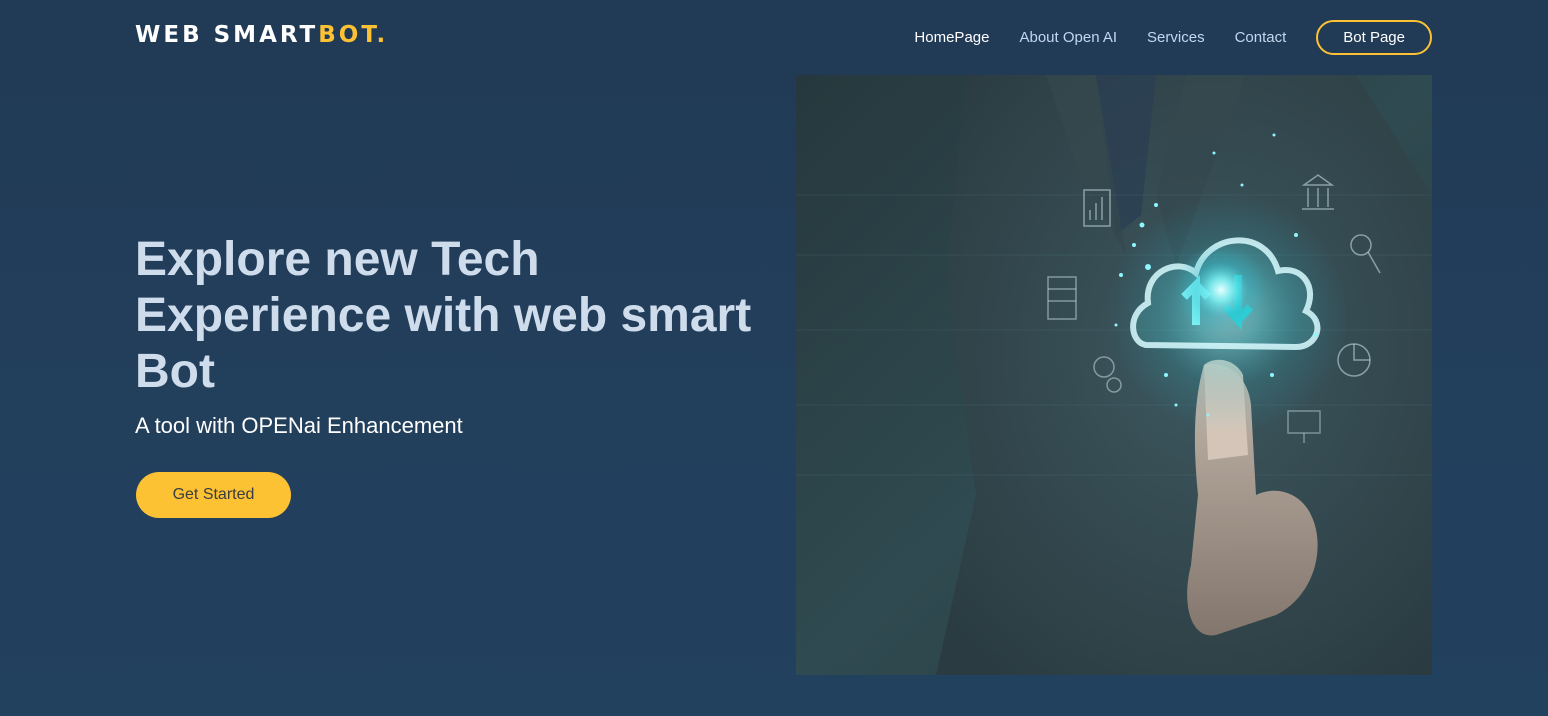 The image size is (1548, 716). What do you see at coordinates (1374, 37) in the screenshot?
I see `bot-page-button: Bot Page` at bounding box center [1374, 37].